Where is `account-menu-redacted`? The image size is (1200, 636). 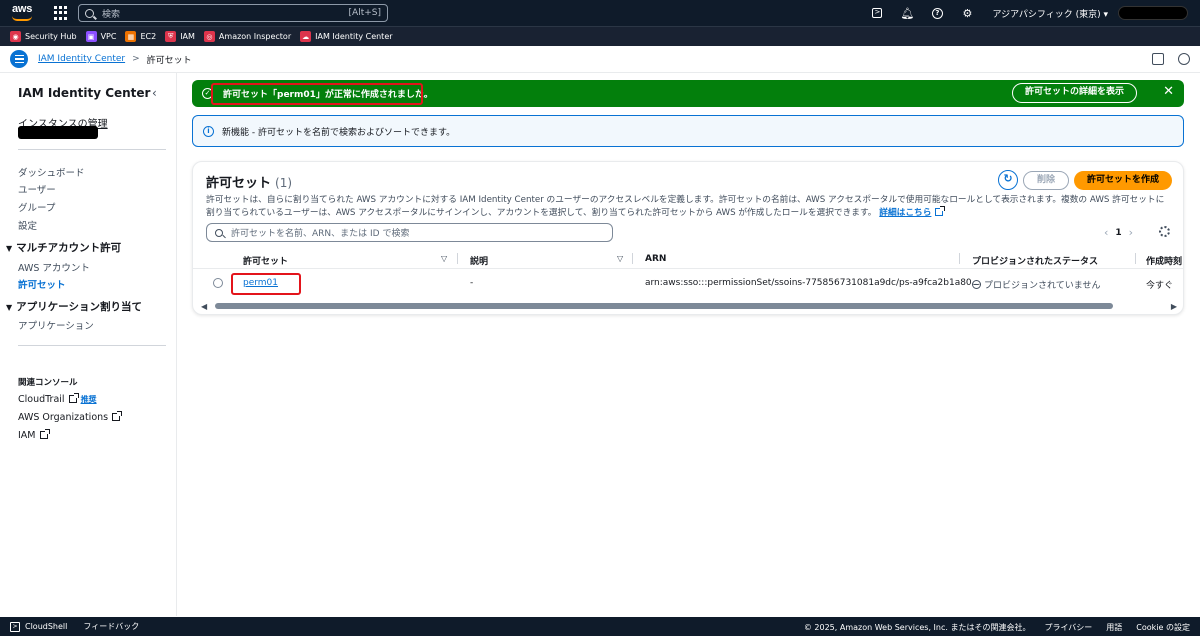
account-menu-redacted is located at coordinates (1153, 13).